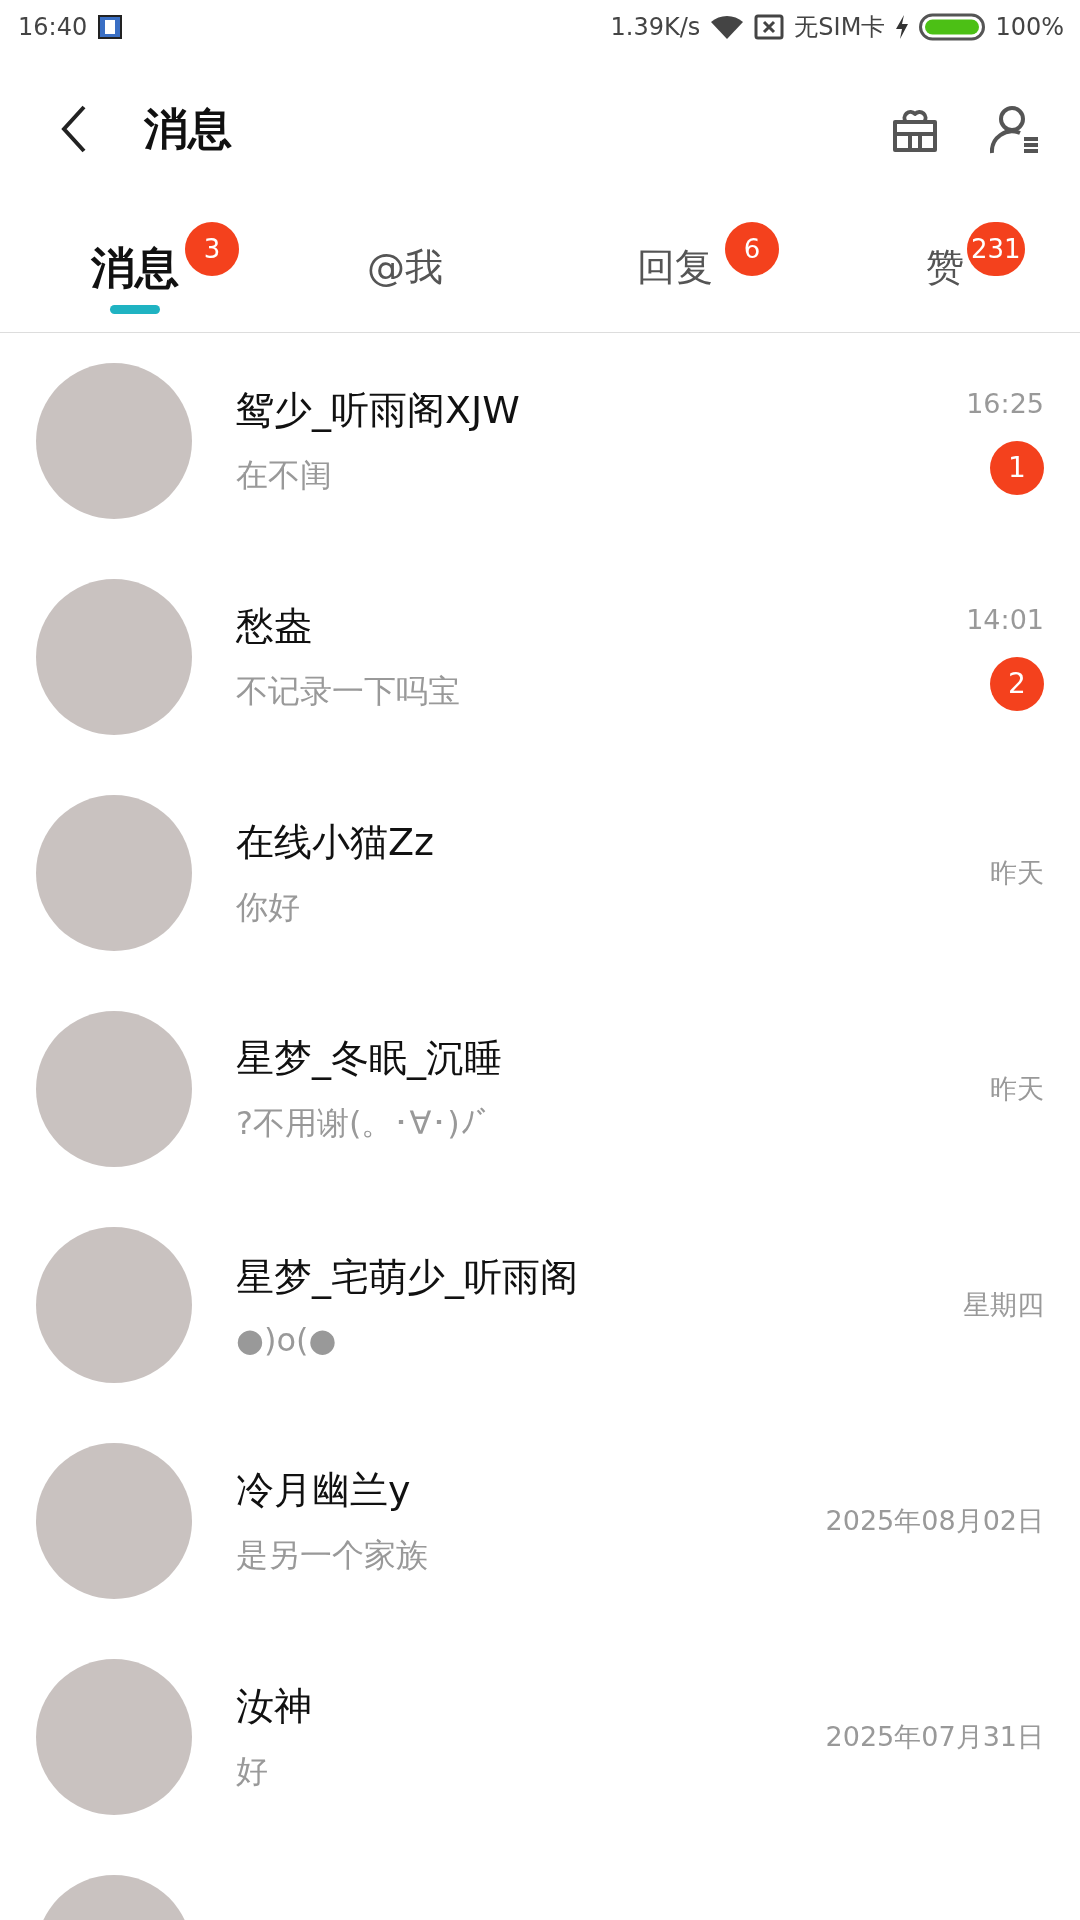 This screenshot has width=1080, height=1920. What do you see at coordinates (1029, 27) in the screenshot?
I see `battery-percent: 100%` at bounding box center [1029, 27].